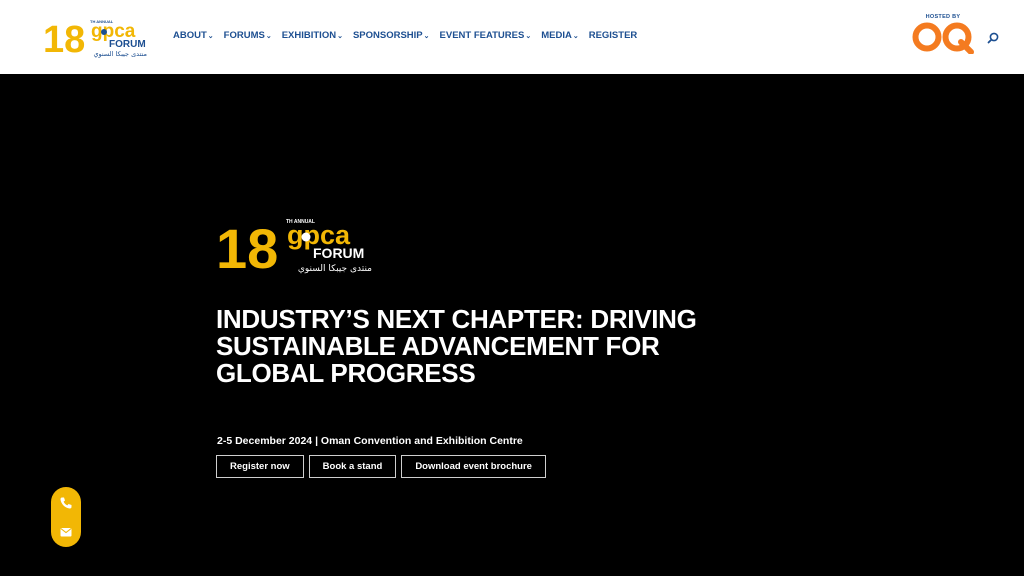  I want to click on nav-item-label: MEDIA, so click(556, 35).